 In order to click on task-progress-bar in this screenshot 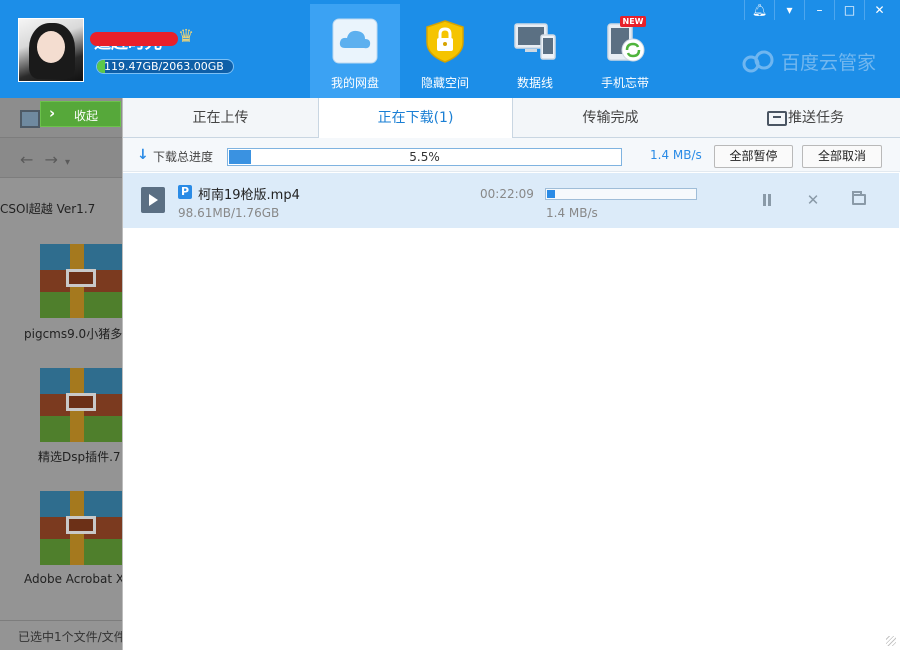, I will do `click(621, 194)`.